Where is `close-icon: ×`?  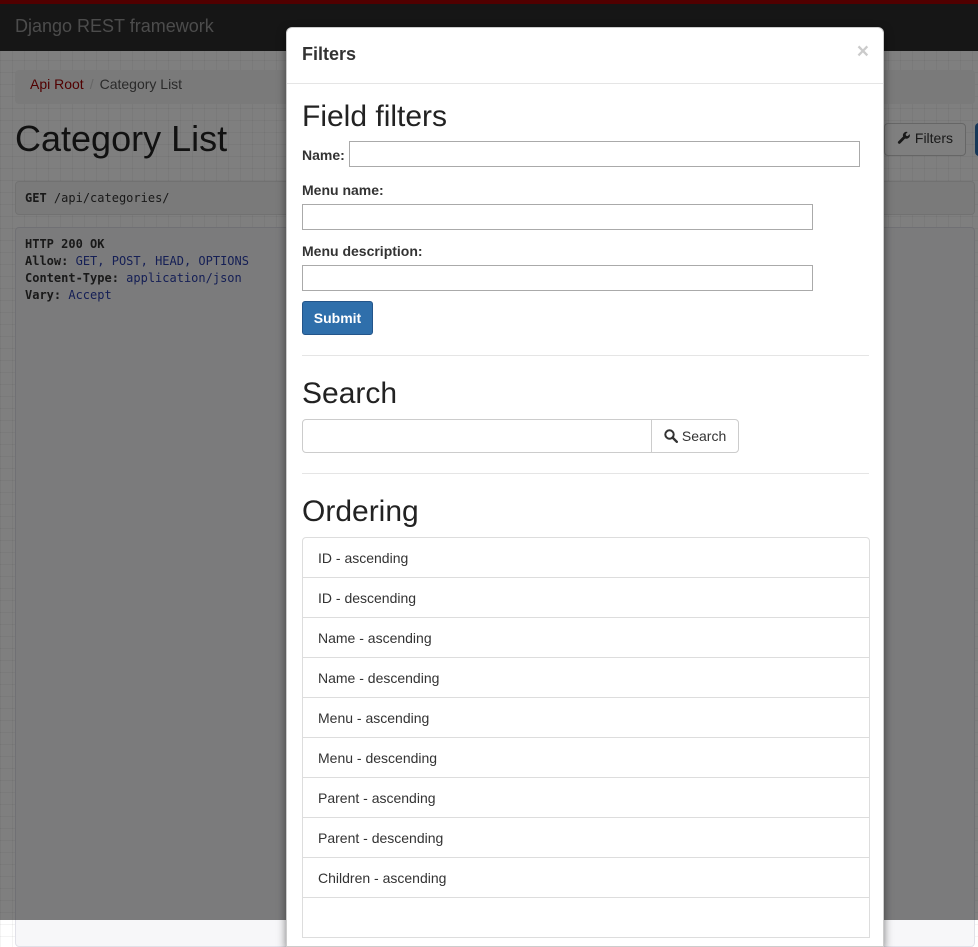 close-icon: × is located at coordinates (863, 51).